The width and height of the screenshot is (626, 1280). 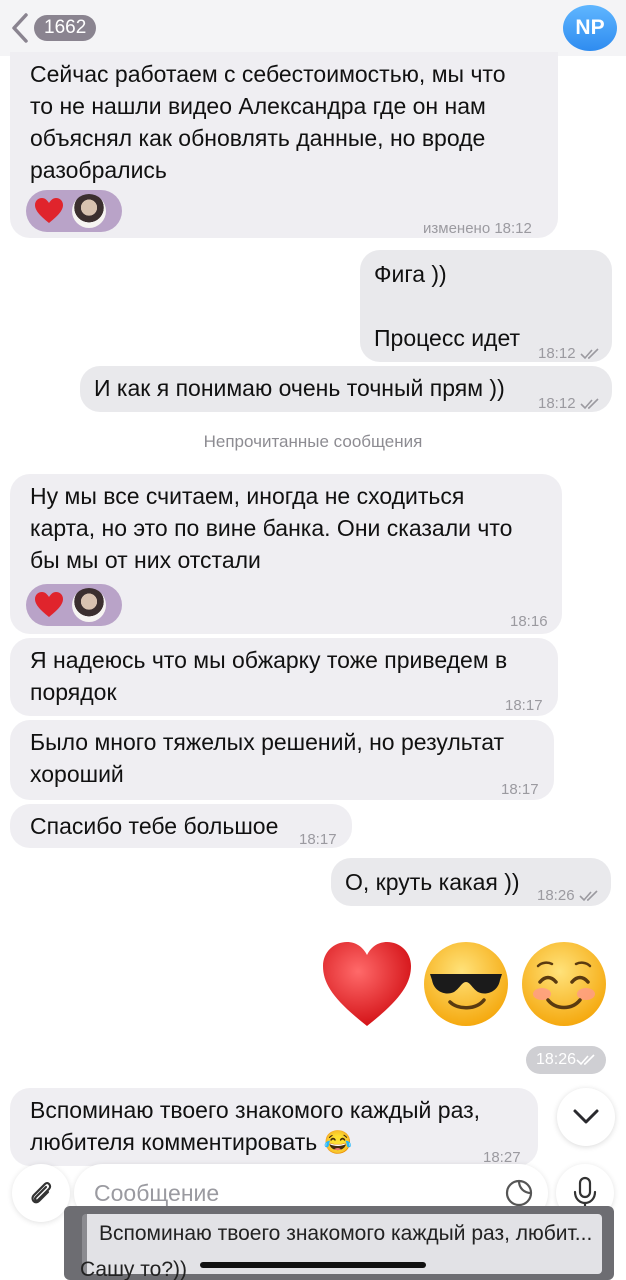 I want to click on message-text-line: хороший, so click(x=77, y=774).